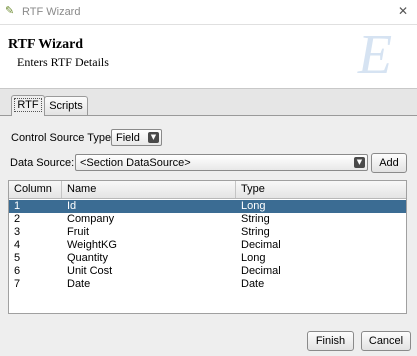 The image size is (417, 356). Describe the element at coordinates (46, 44) in the screenshot. I see `header-title: RTF Wizard` at that location.